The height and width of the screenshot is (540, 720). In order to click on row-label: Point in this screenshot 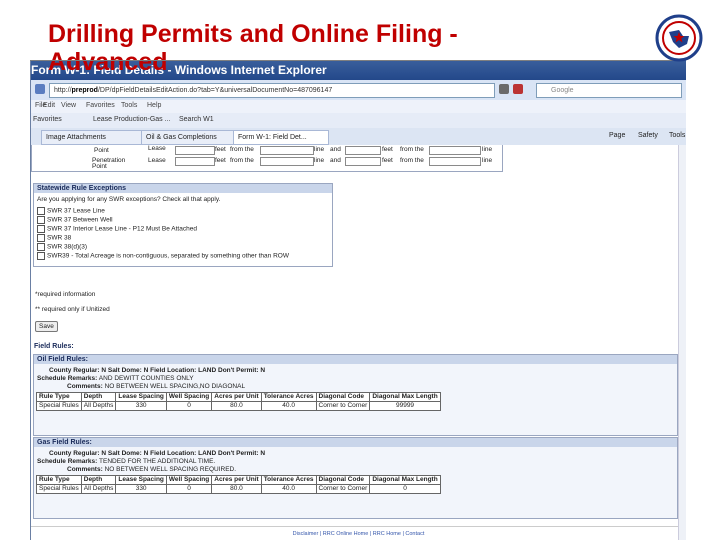, I will do `click(101, 150)`.